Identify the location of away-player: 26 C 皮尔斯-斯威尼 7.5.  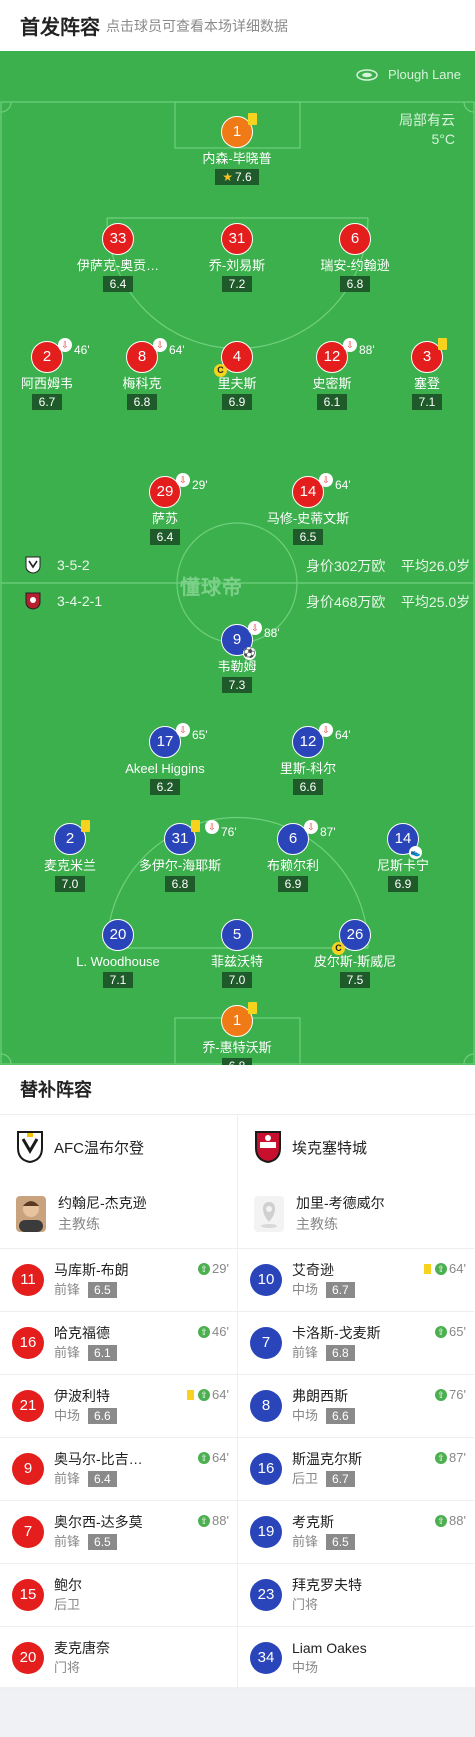
(355, 954).